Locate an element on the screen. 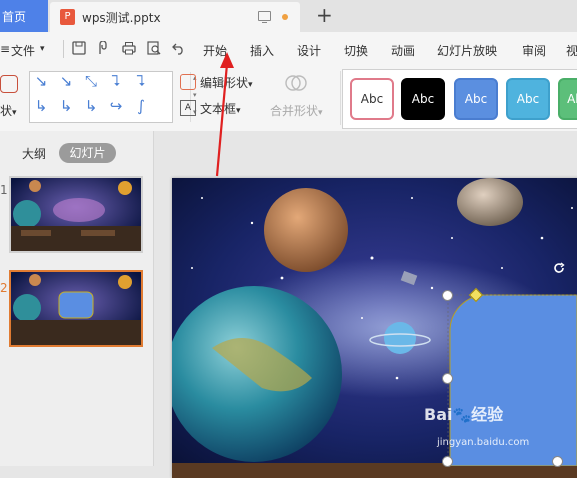 This screenshot has width=577, height=478. tab-insert: 插入 is located at coordinates (262, 50).